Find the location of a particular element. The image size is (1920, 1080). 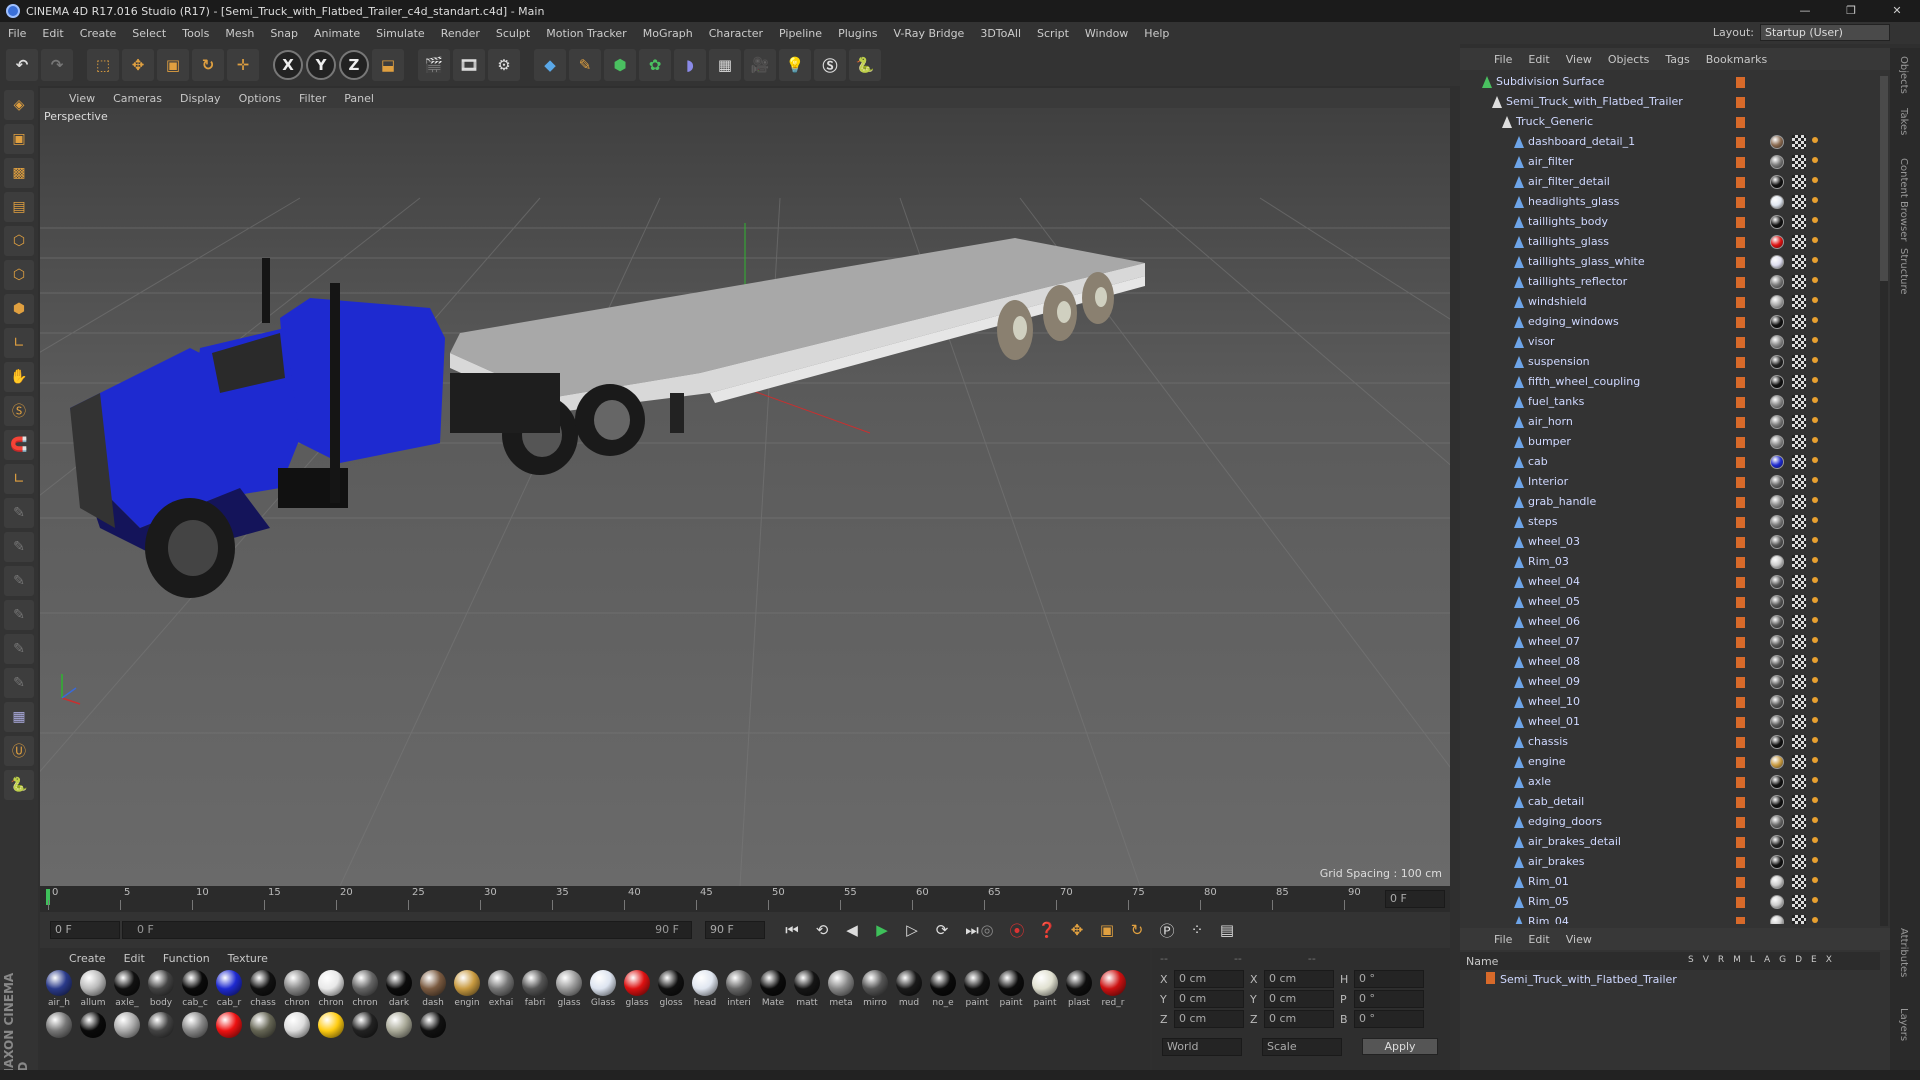

object-row: air_filter_detail is located at coordinates (1670, 182).